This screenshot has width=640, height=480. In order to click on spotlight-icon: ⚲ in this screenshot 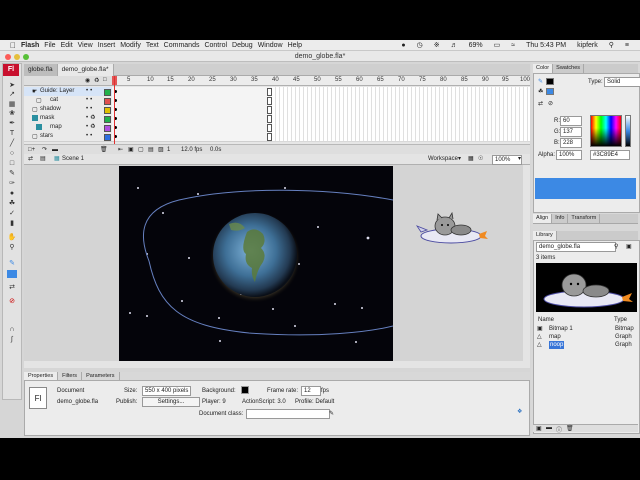, I will do `click(611, 45)`.